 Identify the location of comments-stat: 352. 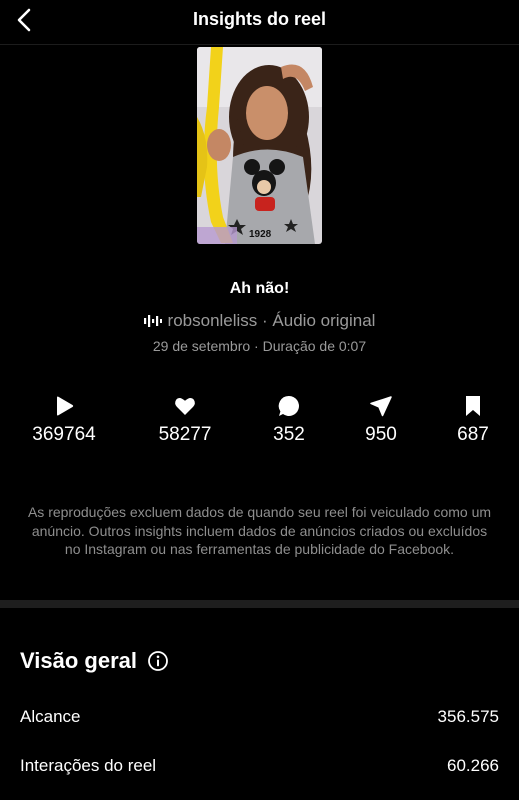
(289, 420).